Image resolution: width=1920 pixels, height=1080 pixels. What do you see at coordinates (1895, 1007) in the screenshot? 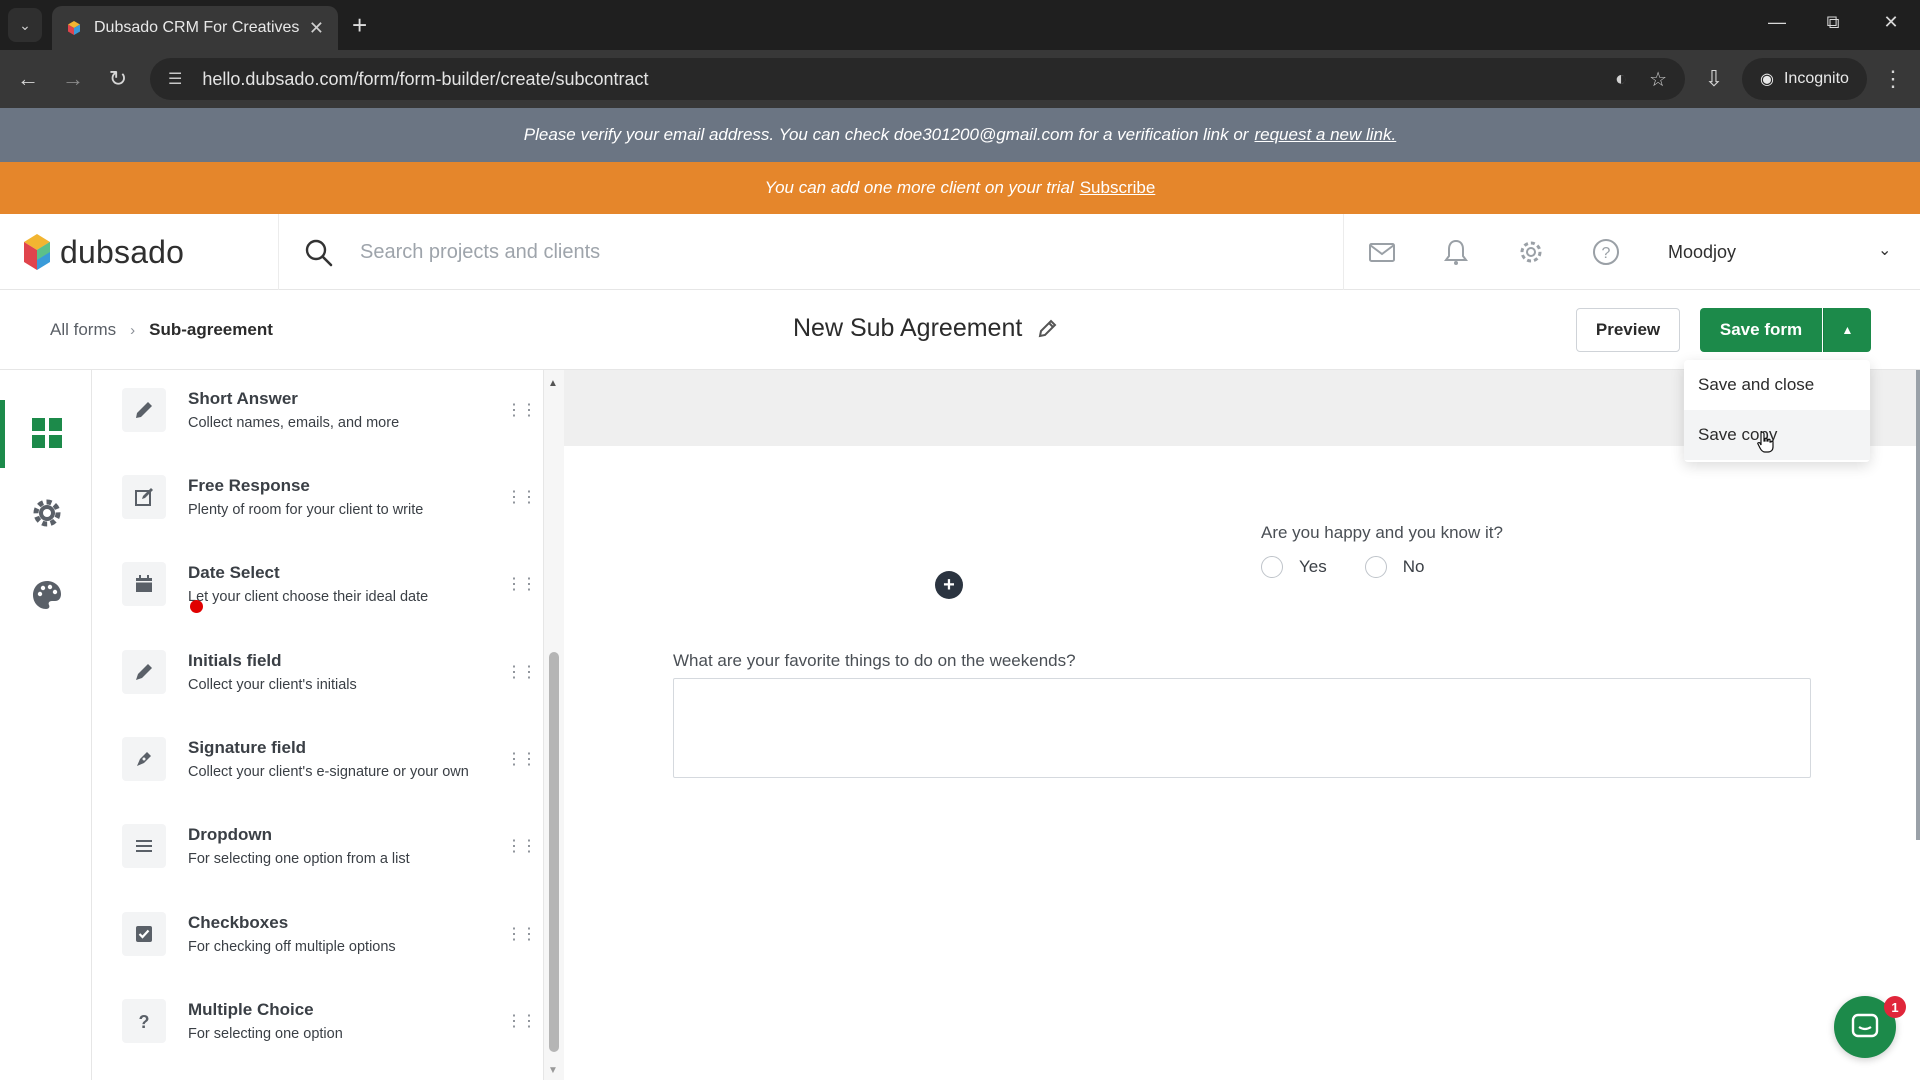
I see `chat-unread-badge: 1` at bounding box center [1895, 1007].